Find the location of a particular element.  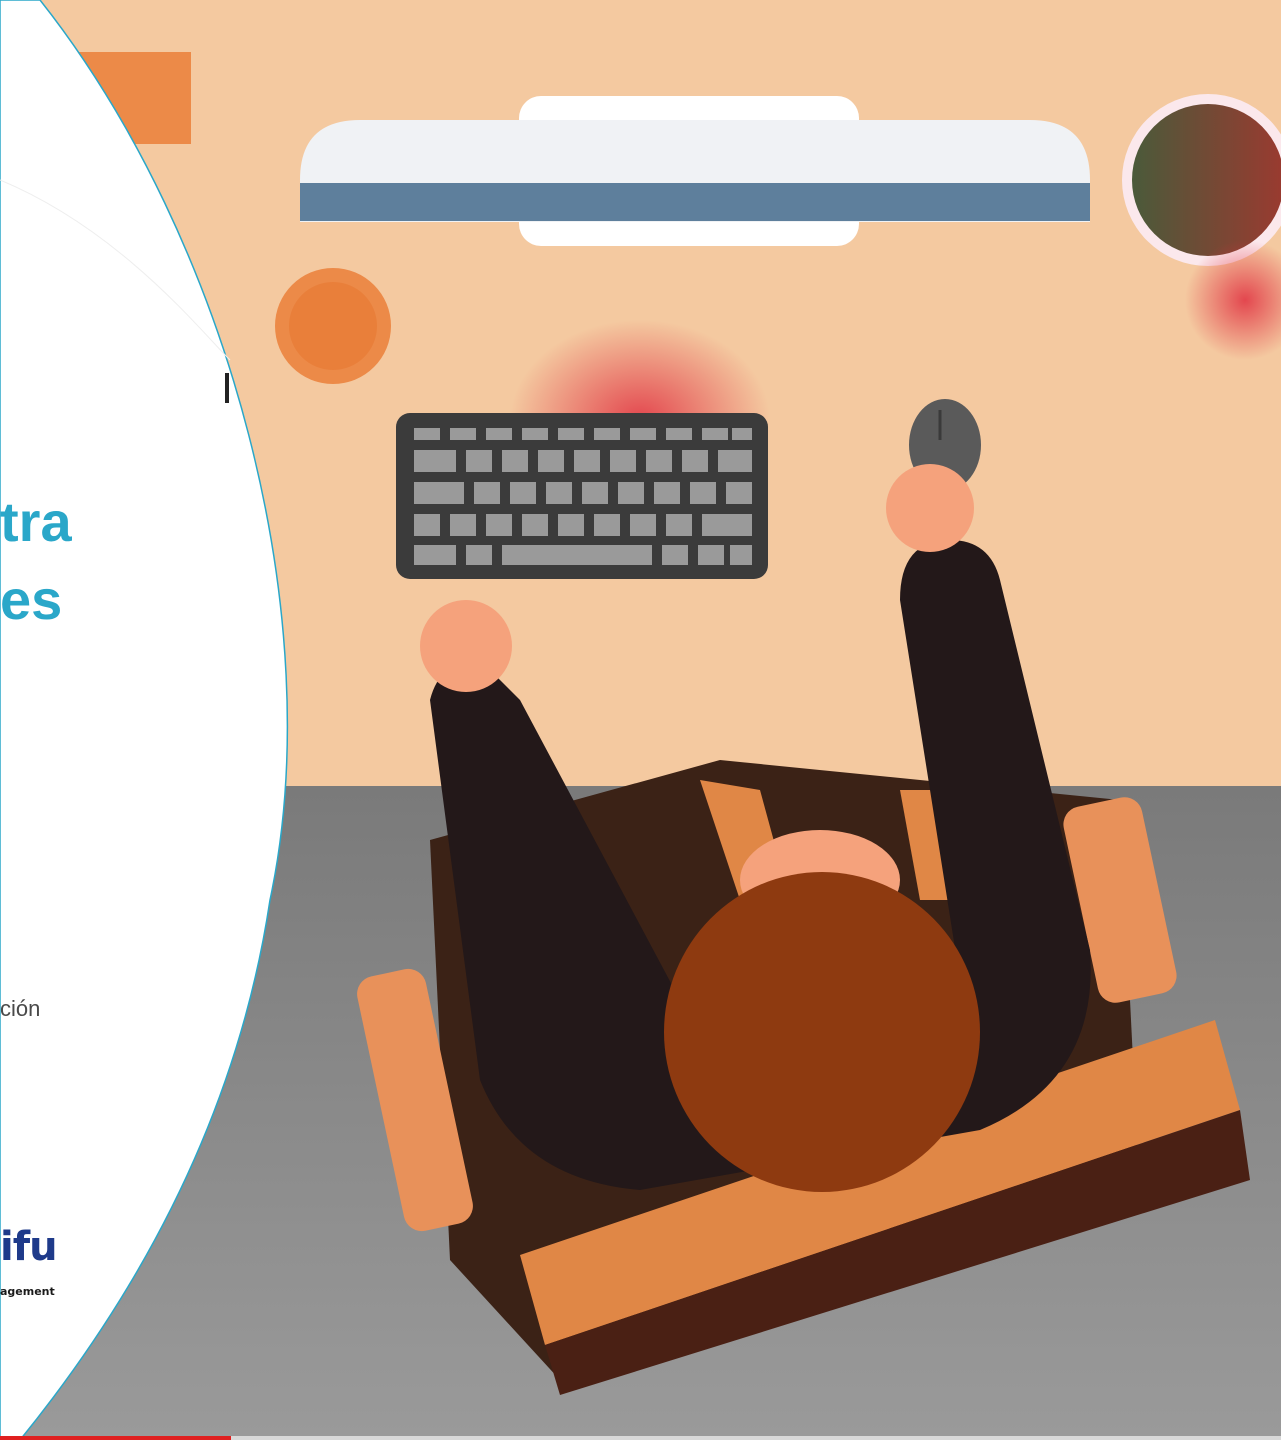

video-progress-fill is located at coordinates (115, 1438).